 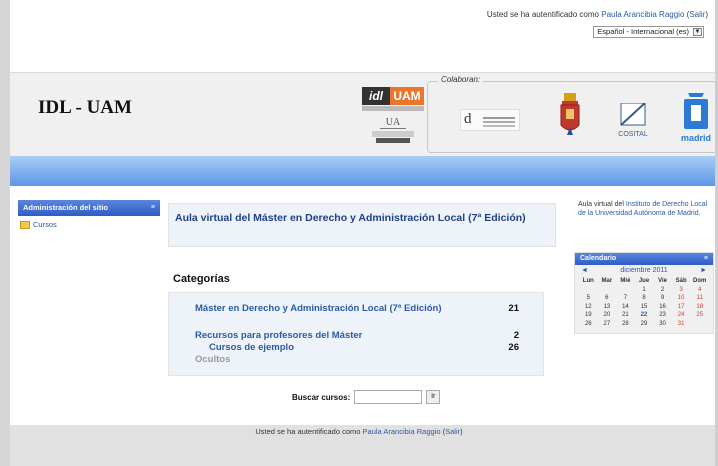 What do you see at coordinates (625, 324) in the screenshot?
I see `calendar-day: 28` at bounding box center [625, 324].